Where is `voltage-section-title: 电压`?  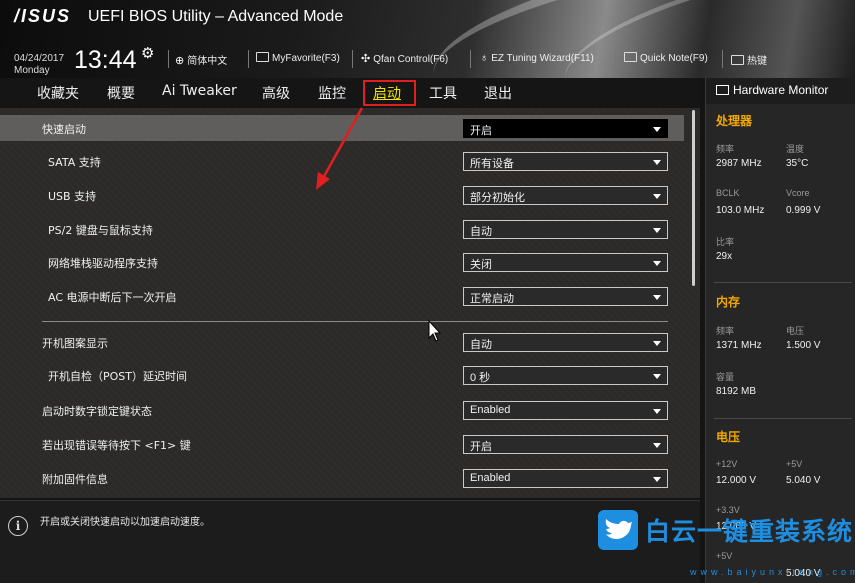
voltage-section-title: 电压 is located at coordinates (728, 437).